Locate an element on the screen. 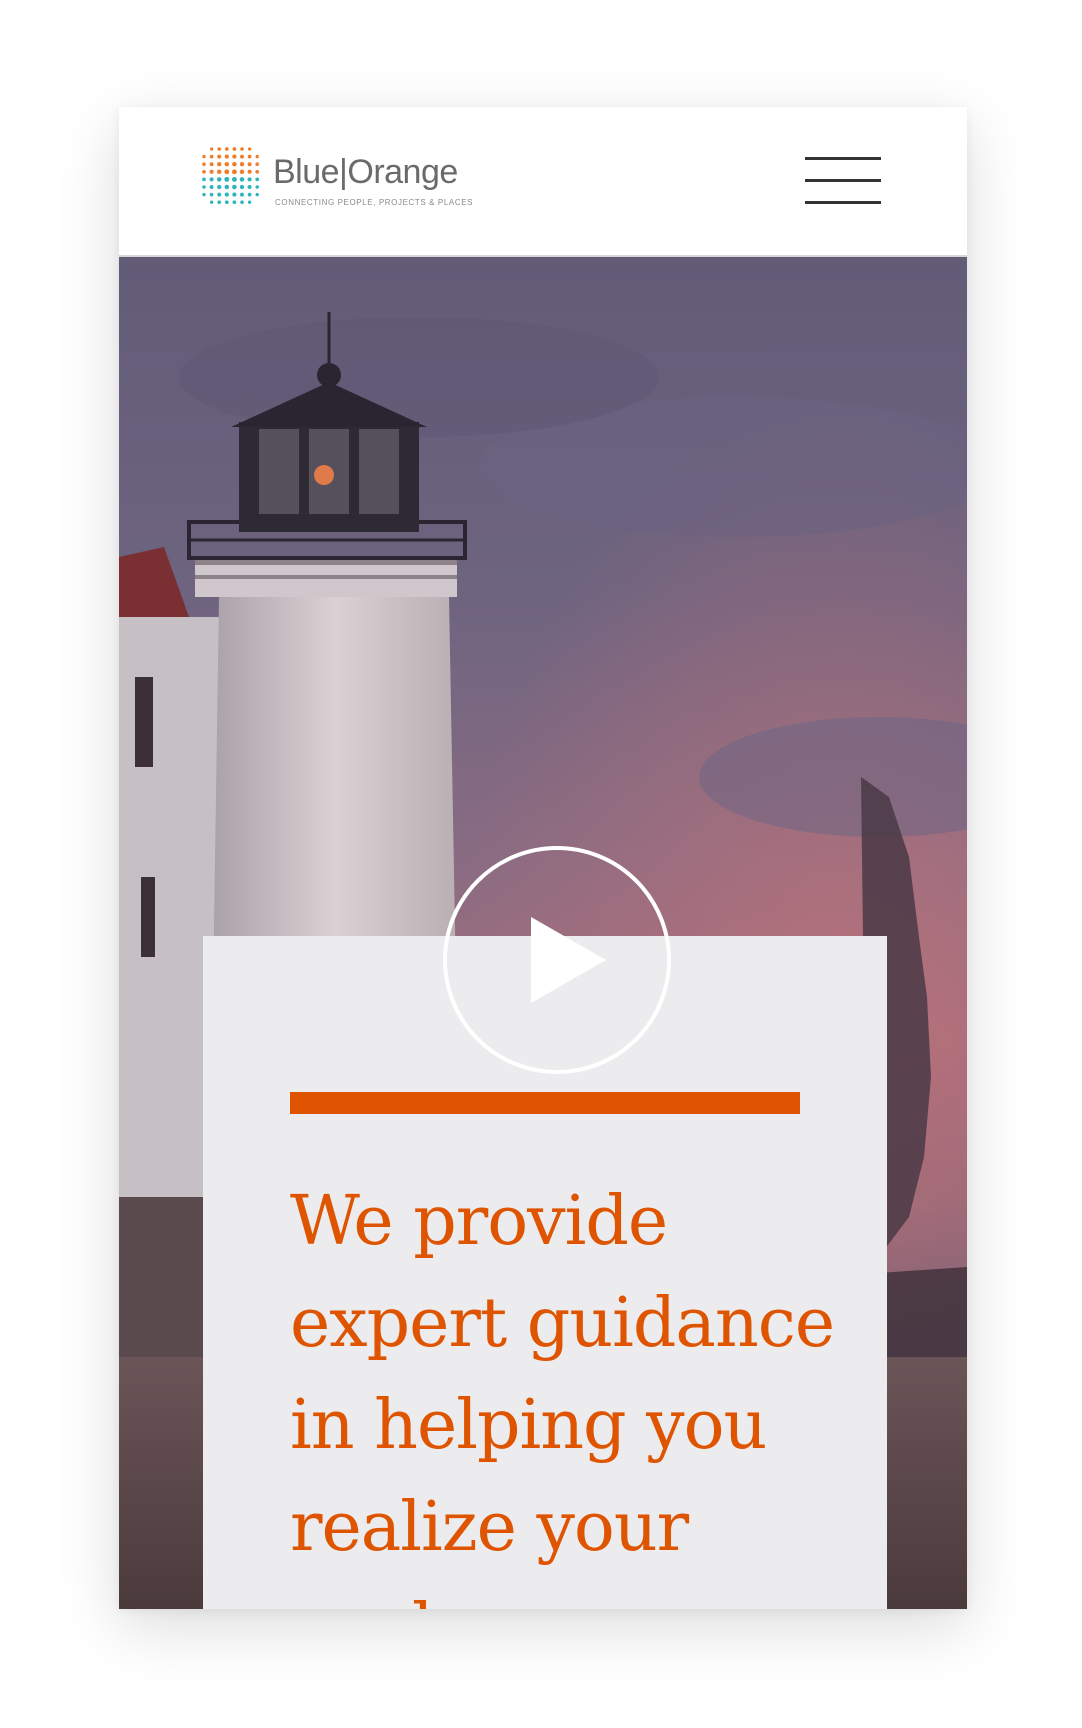 Image resolution: width=1082 pixels, height=1728 pixels. accent-bar is located at coordinates (545, 1103).